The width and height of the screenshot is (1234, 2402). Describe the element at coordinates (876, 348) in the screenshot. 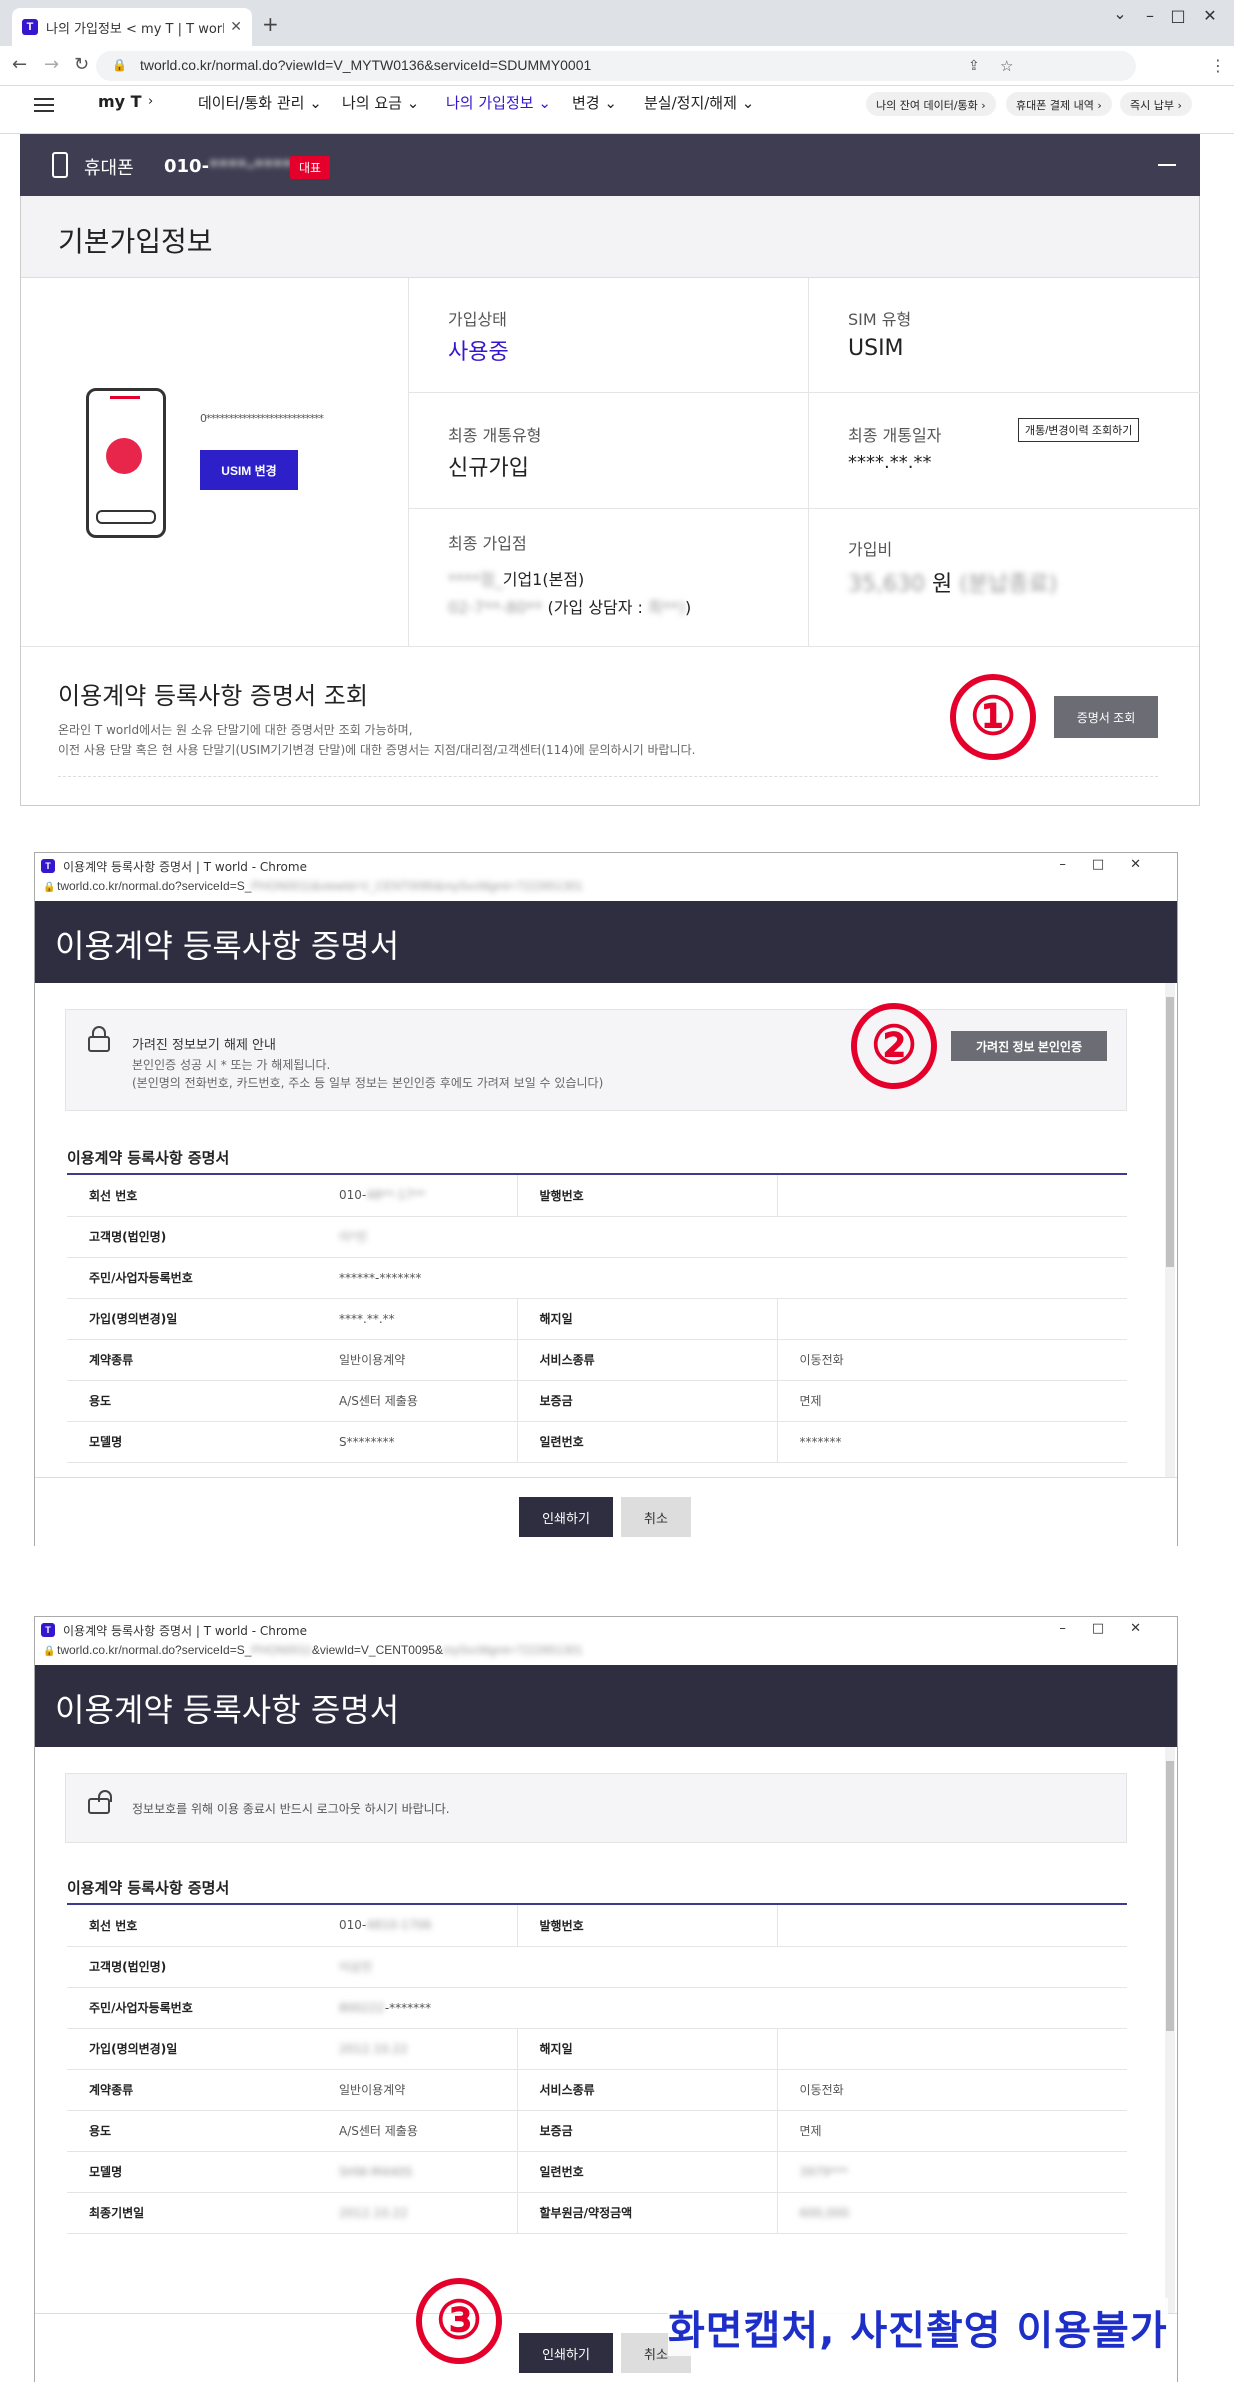

I see `sim-type-value: USIM` at that location.